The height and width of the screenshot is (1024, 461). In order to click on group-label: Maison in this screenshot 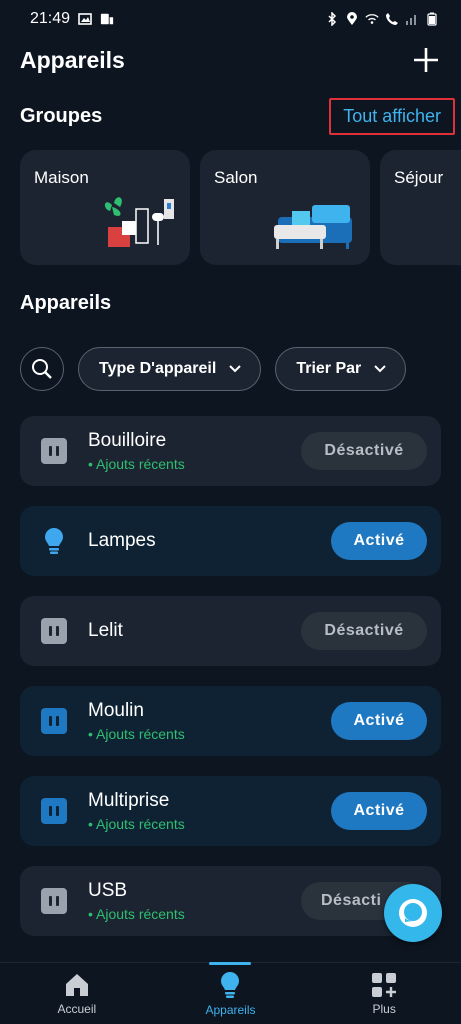, I will do `click(61, 177)`.